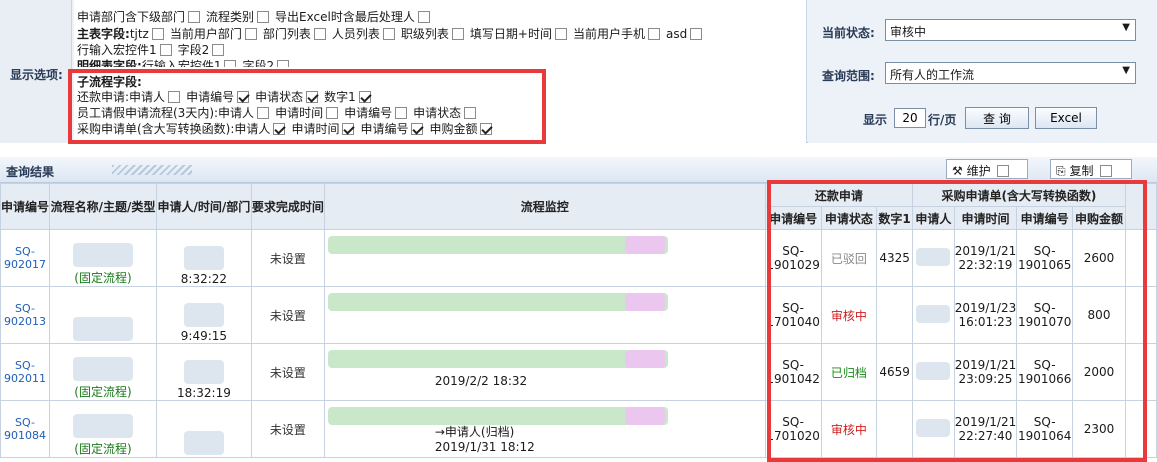 This screenshot has width=1157, height=462. I want to click on cell-monitor: 2019/2/2 18:32, so click(544, 372).